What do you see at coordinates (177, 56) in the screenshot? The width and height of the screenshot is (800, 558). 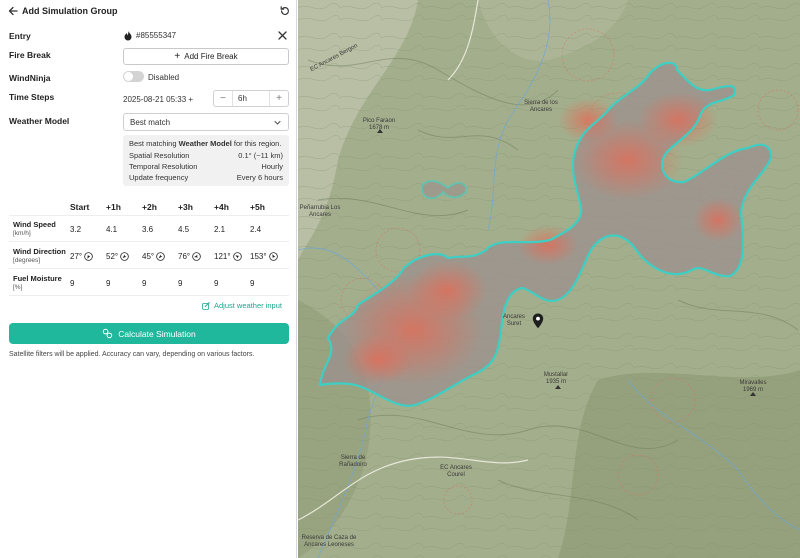 I see `plus-icon: +` at bounding box center [177, 56].